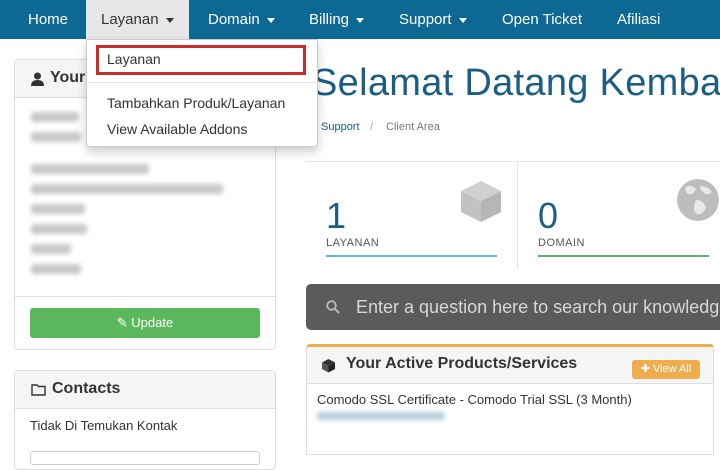 This screenshot has height=470, width=720. I want to click on stats-row: 1 LAYANAN 0 DOMAIN, so click(513, 215).